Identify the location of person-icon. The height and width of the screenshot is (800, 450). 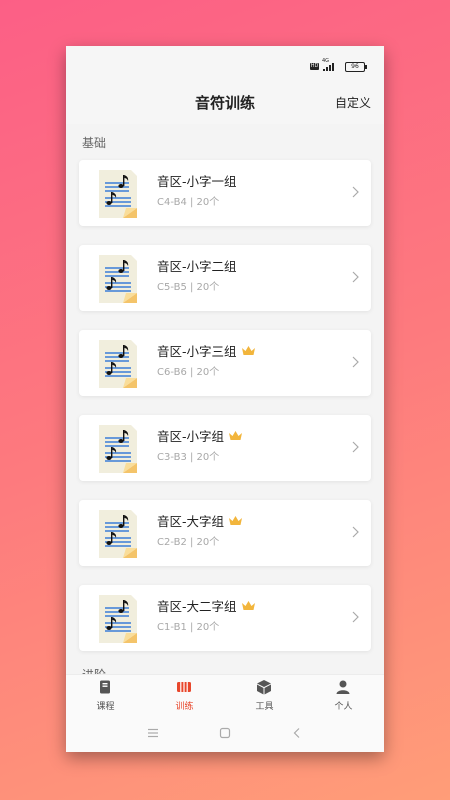
(343, 687).